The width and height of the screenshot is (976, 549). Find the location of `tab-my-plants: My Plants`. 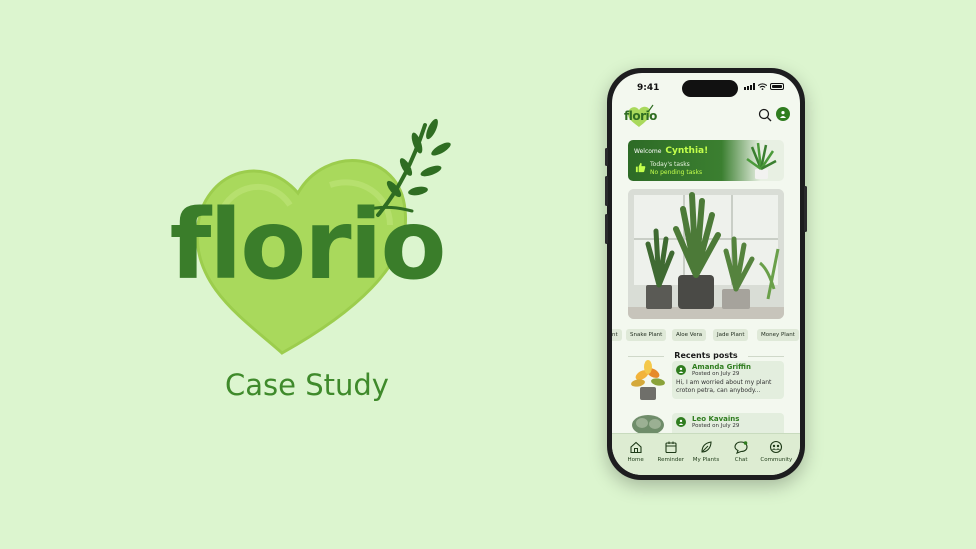

tab-my-plants: My Plants is located at coordinates (706, 454).